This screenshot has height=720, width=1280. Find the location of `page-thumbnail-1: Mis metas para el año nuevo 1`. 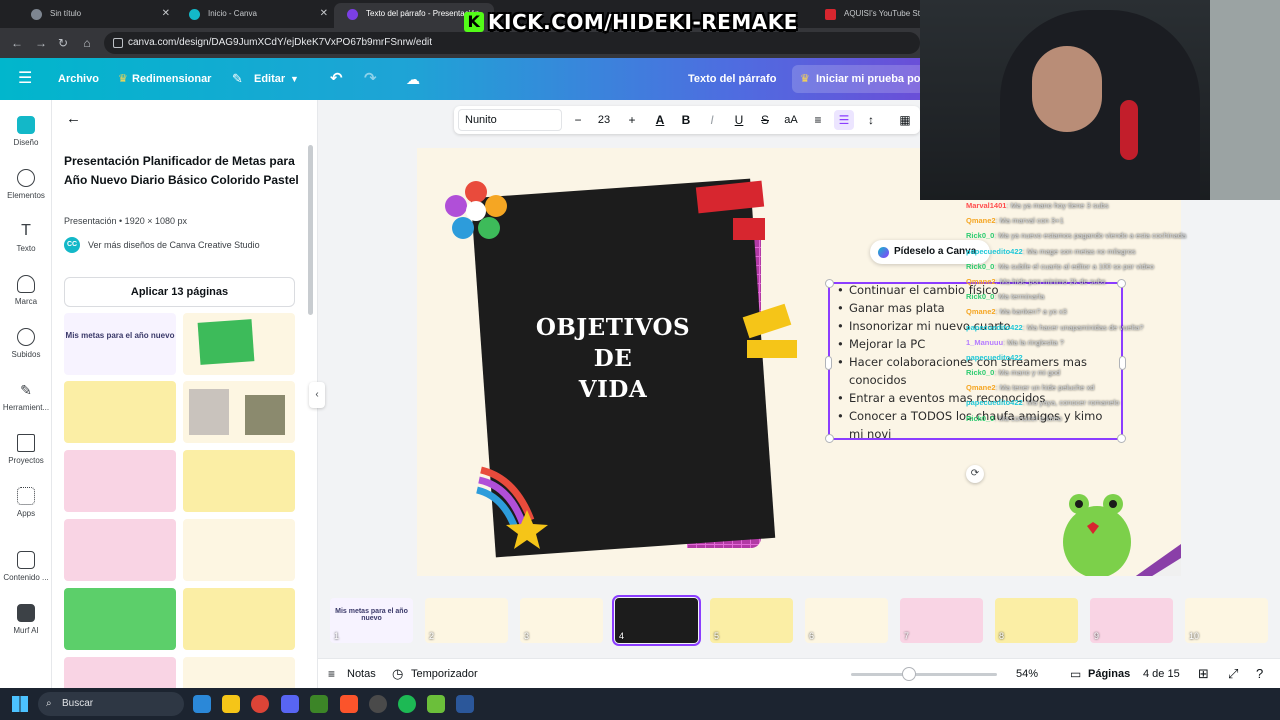

page-thumbnail-1: Mis metas para el año nuevo 1 is located at coordinates (371, 620).